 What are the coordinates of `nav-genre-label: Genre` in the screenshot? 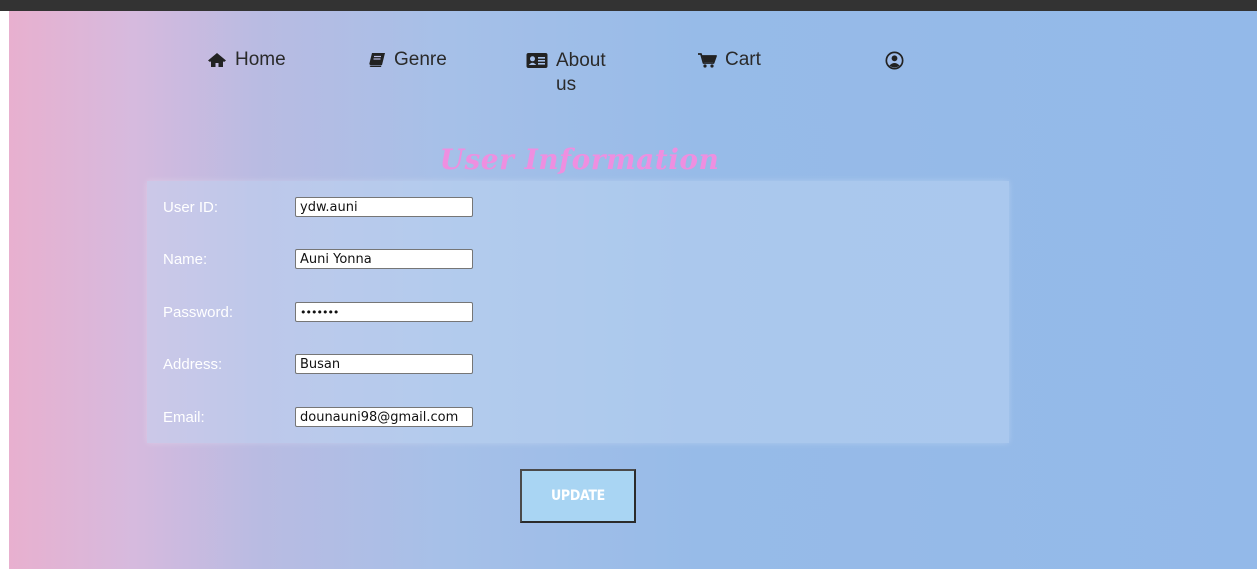 It's located at (420, 59).